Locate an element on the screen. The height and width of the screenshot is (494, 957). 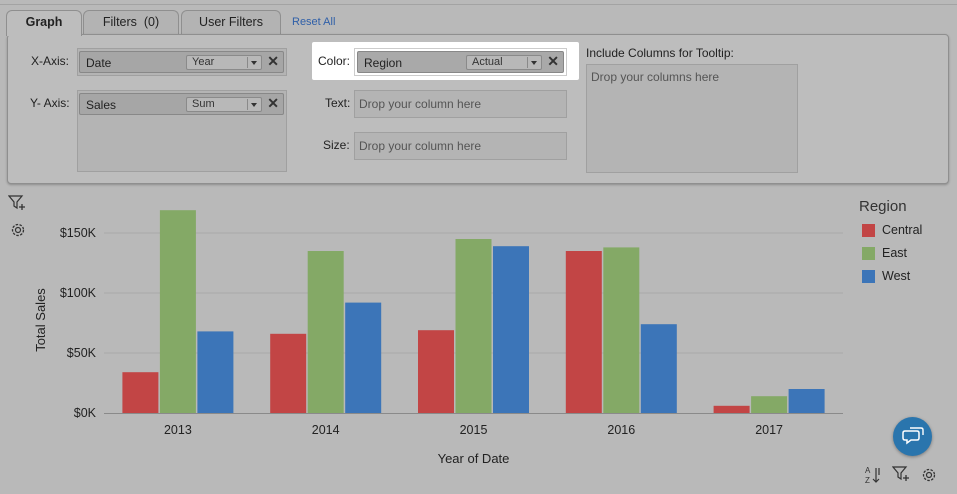
x-tick-label: 2015 is located at coordinates (474, 430).